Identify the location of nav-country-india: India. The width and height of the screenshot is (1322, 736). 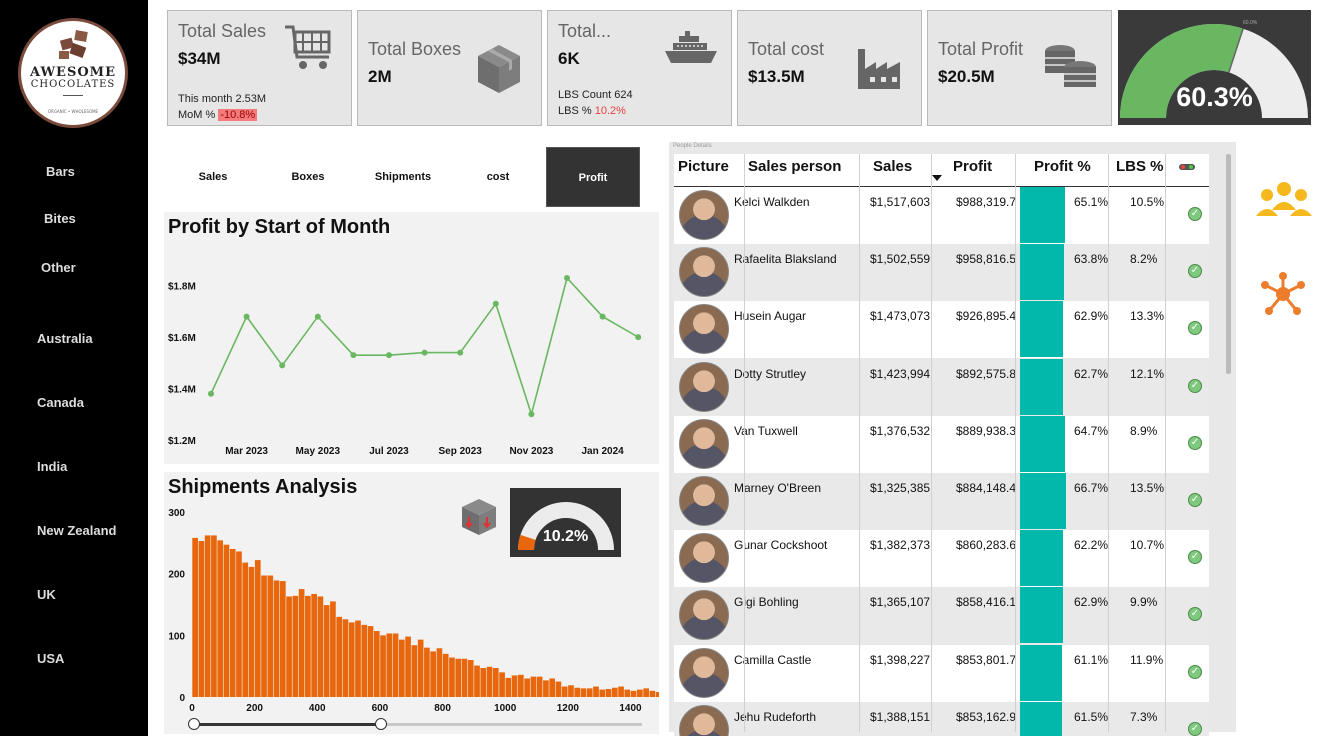
(52, 466).